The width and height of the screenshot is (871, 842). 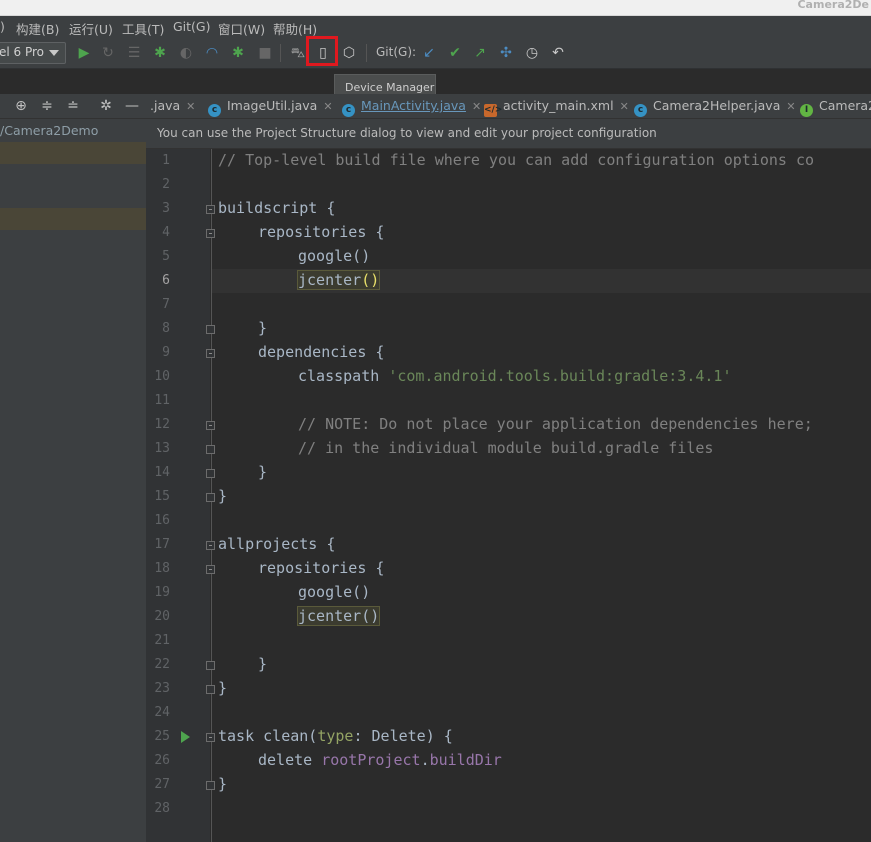 What do you see at coordinates (132, 106) in the screenshot?
I see `minimize-icon: —` at bounding box center [132, 106].